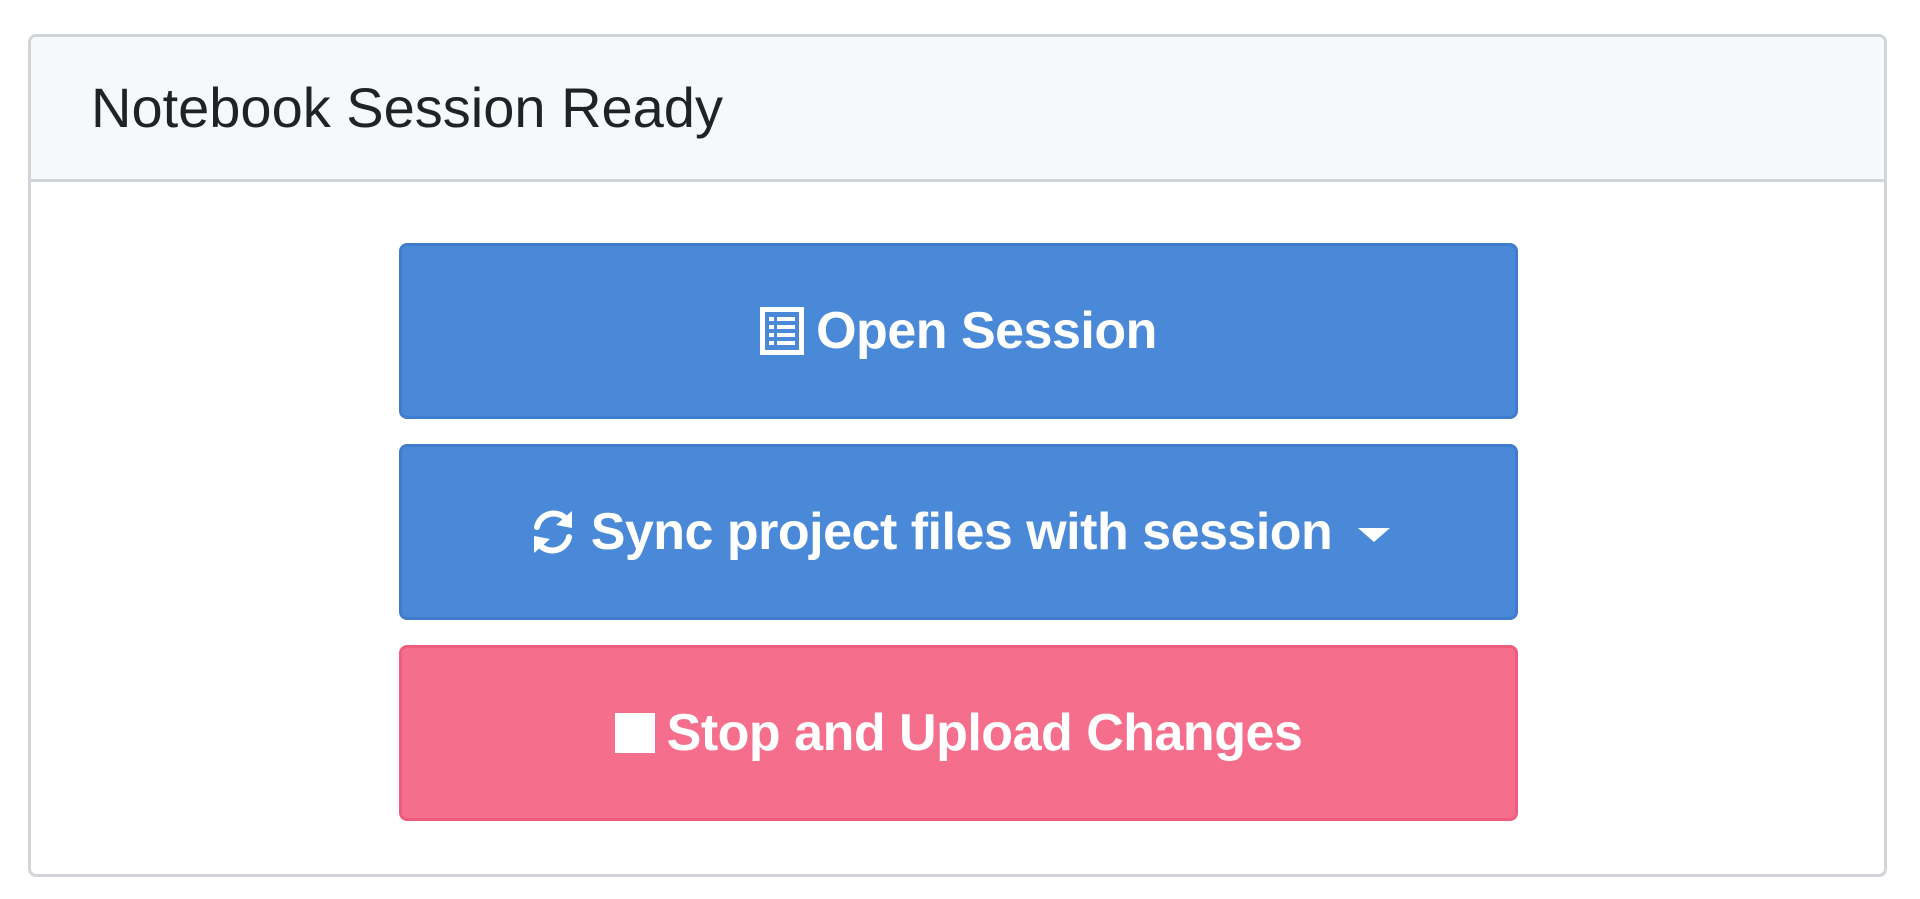  Describe the element at coordinates (1374, 535) in the screenshot. I see `caret-down-icon` at that location.